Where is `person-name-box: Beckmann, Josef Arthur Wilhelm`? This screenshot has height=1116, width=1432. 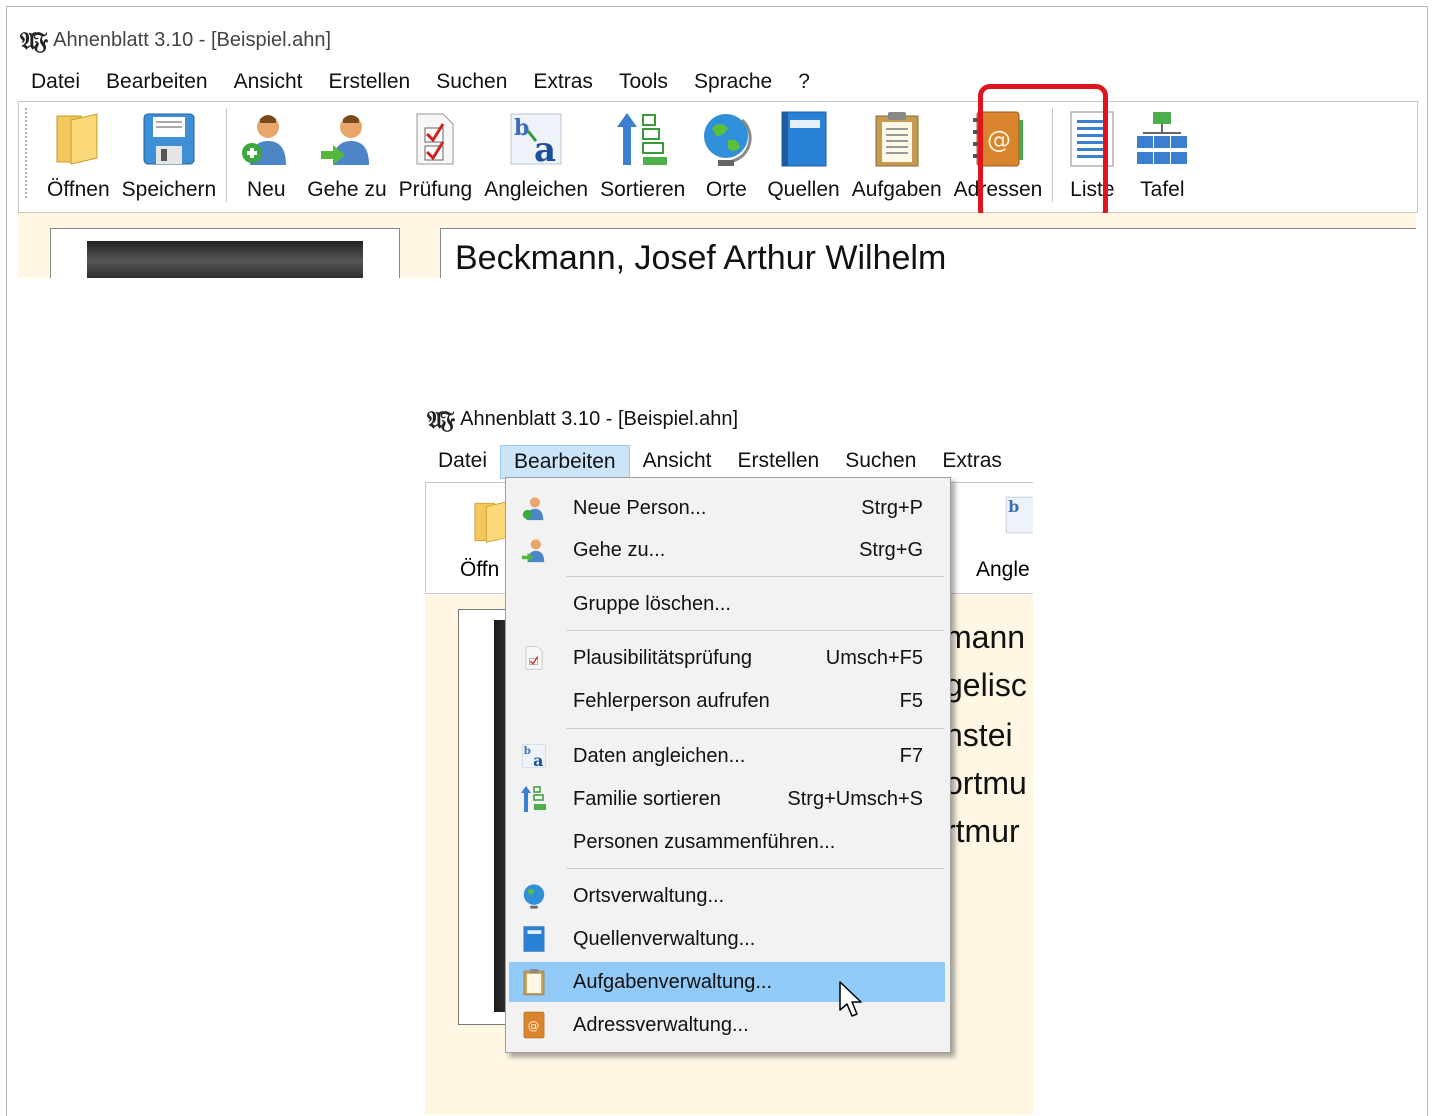 person-name-box: Beckmann, Josef Arthur Wilhelm is located at coordinates (928, 253).